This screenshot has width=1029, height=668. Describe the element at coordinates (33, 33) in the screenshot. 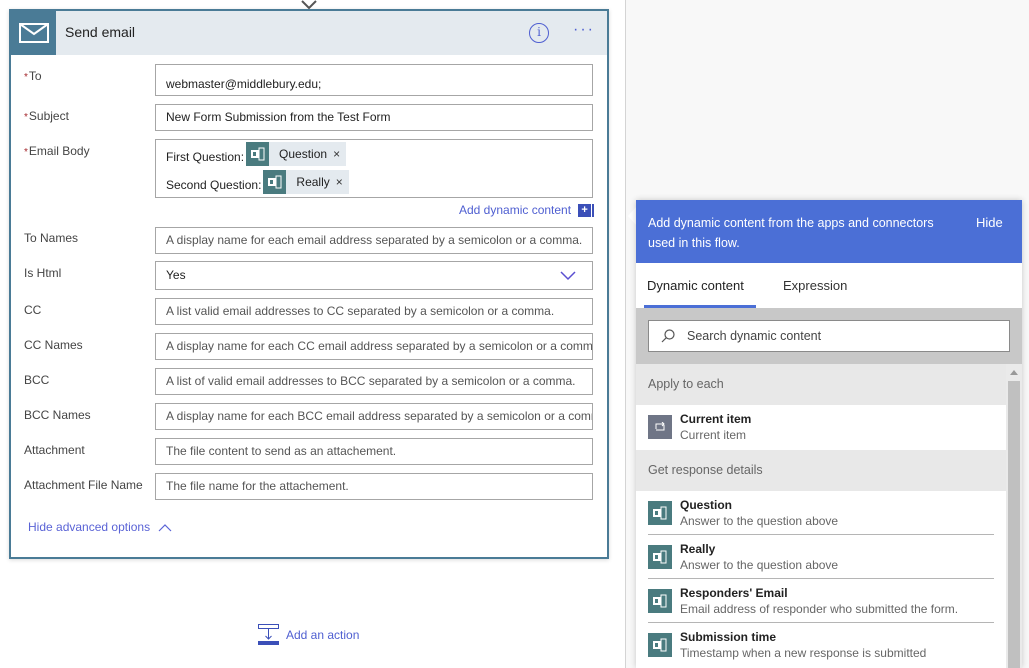

I see `mail-icon` at that location.